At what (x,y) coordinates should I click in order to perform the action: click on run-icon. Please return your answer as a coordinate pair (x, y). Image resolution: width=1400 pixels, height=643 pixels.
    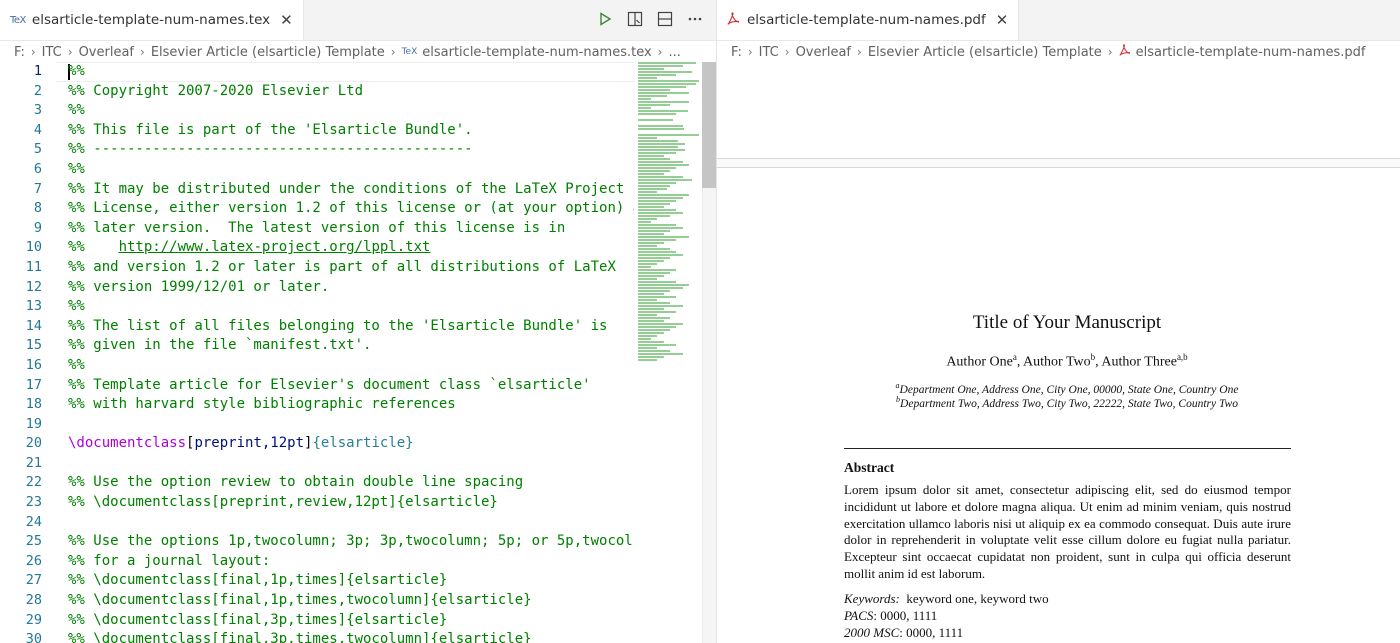
    Looking at the image, I should click on (605, 19).